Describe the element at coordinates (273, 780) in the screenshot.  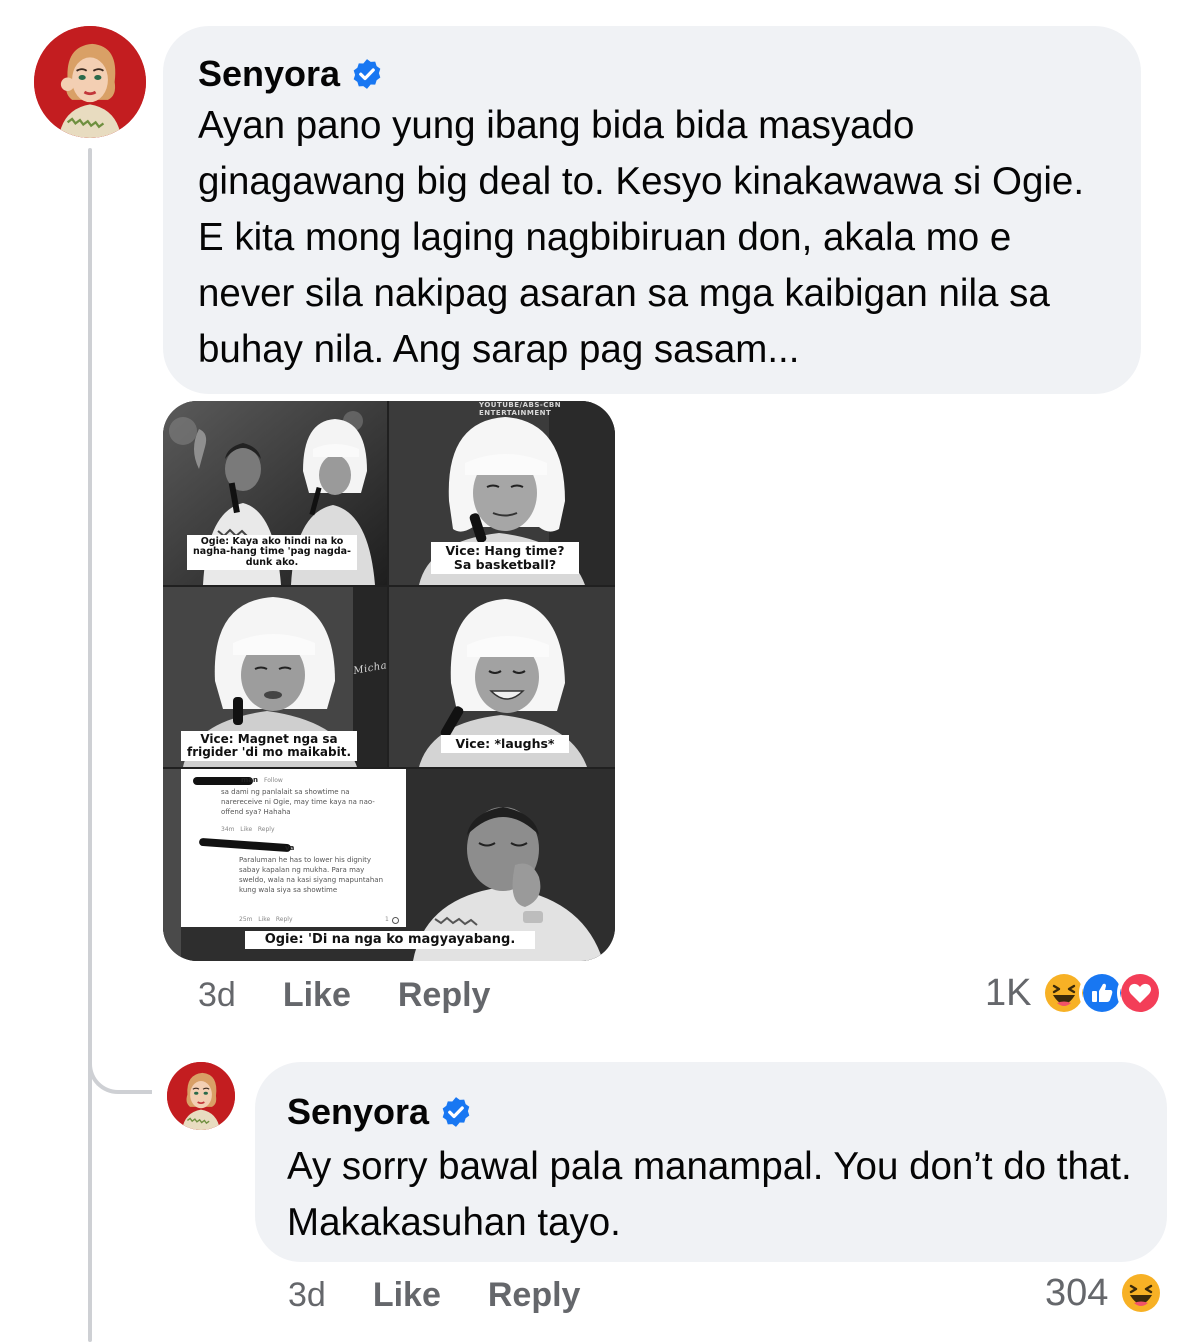
I see `embedded-follow-label: Follow` at that location.